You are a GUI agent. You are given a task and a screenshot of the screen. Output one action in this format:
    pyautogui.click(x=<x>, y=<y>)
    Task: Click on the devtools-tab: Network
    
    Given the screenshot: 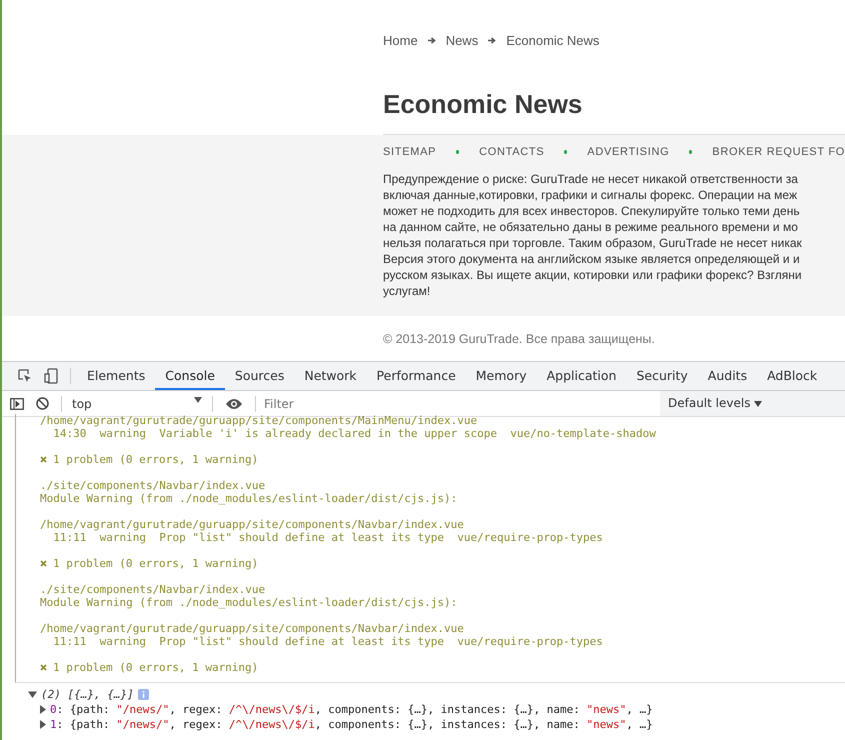 What is the action you would take?
    pyautogui.click(x=330, y=376)
    